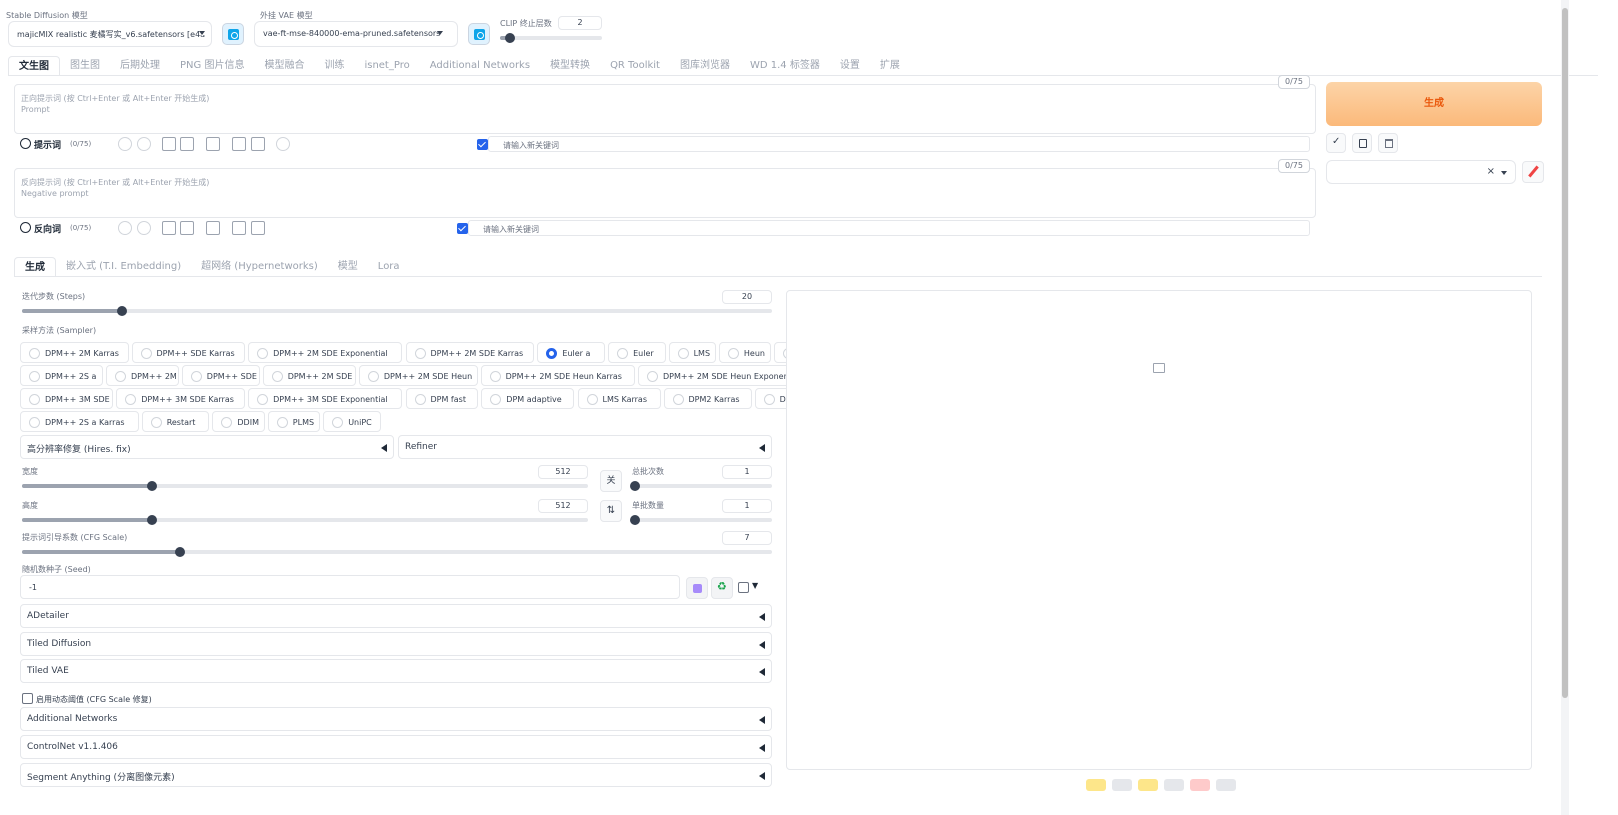  I want to click on sampler-option: DPM++ 2M SDE Heun, so click(418, 375).